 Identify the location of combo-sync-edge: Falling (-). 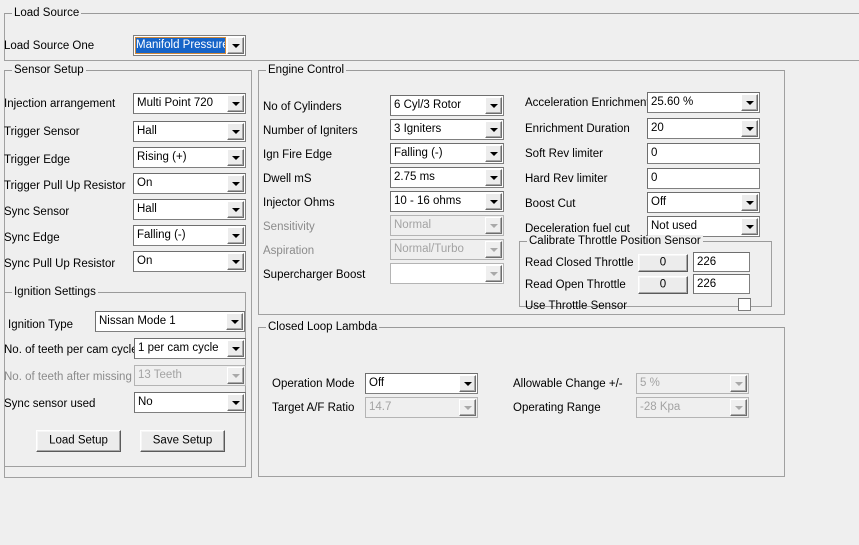
(189, 235).